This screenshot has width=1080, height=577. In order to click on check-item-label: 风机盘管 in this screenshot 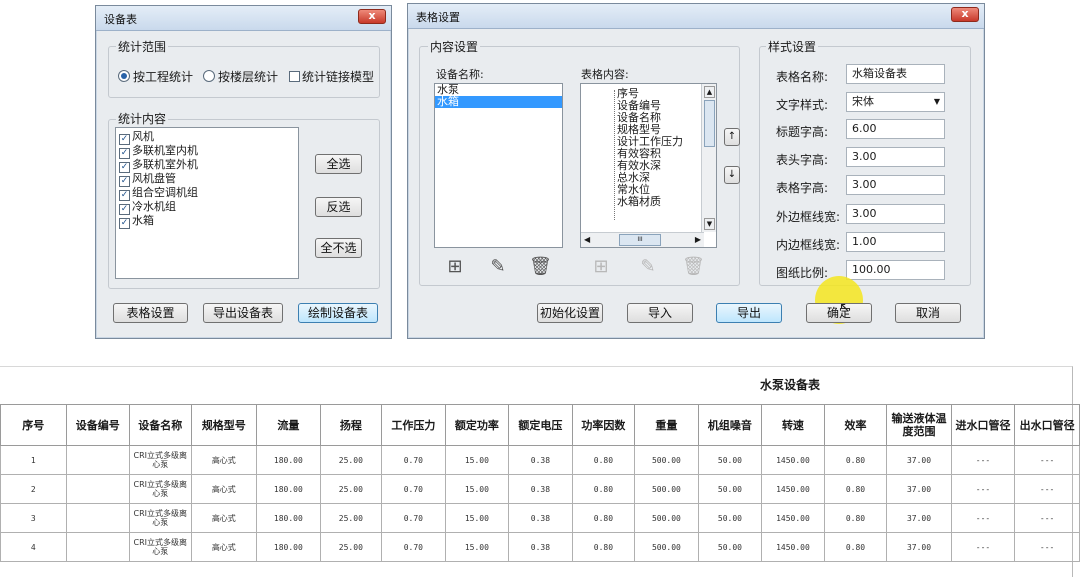, I will do `click(154, 178)`.